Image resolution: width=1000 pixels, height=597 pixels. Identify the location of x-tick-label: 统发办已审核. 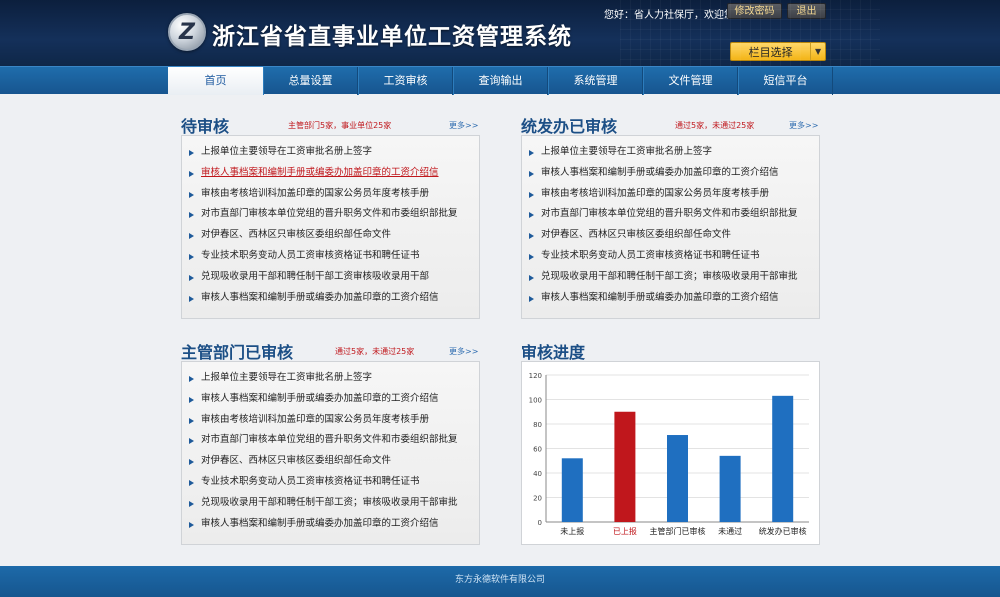
(783, 531).